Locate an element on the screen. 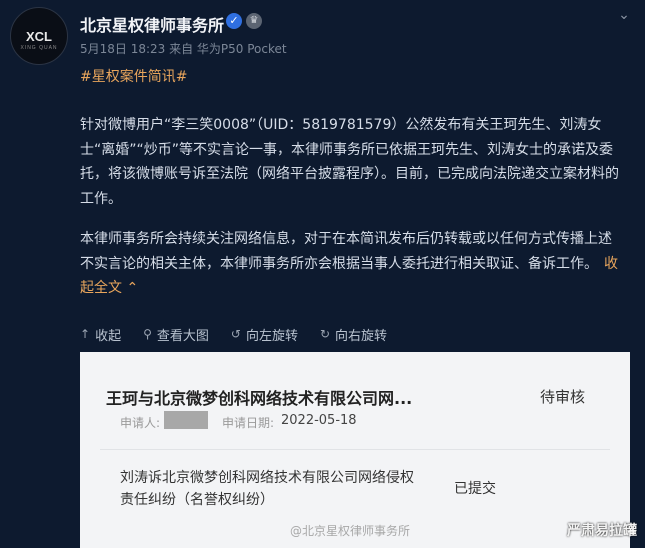  rotate-right-button: ↻ 向右旋转 is located at coordinates (353, 334).